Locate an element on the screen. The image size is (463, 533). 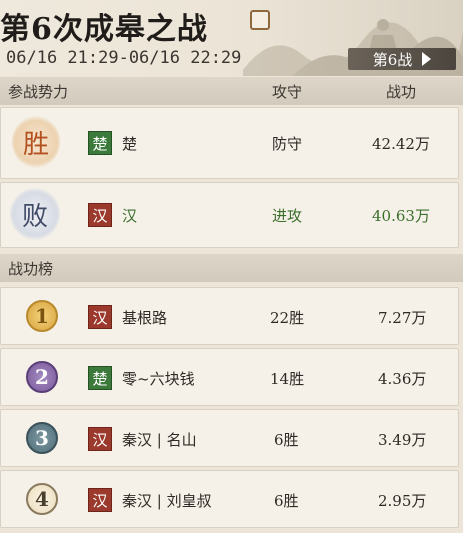
player-wins: 22胜 is located at coordinates (287, 317).